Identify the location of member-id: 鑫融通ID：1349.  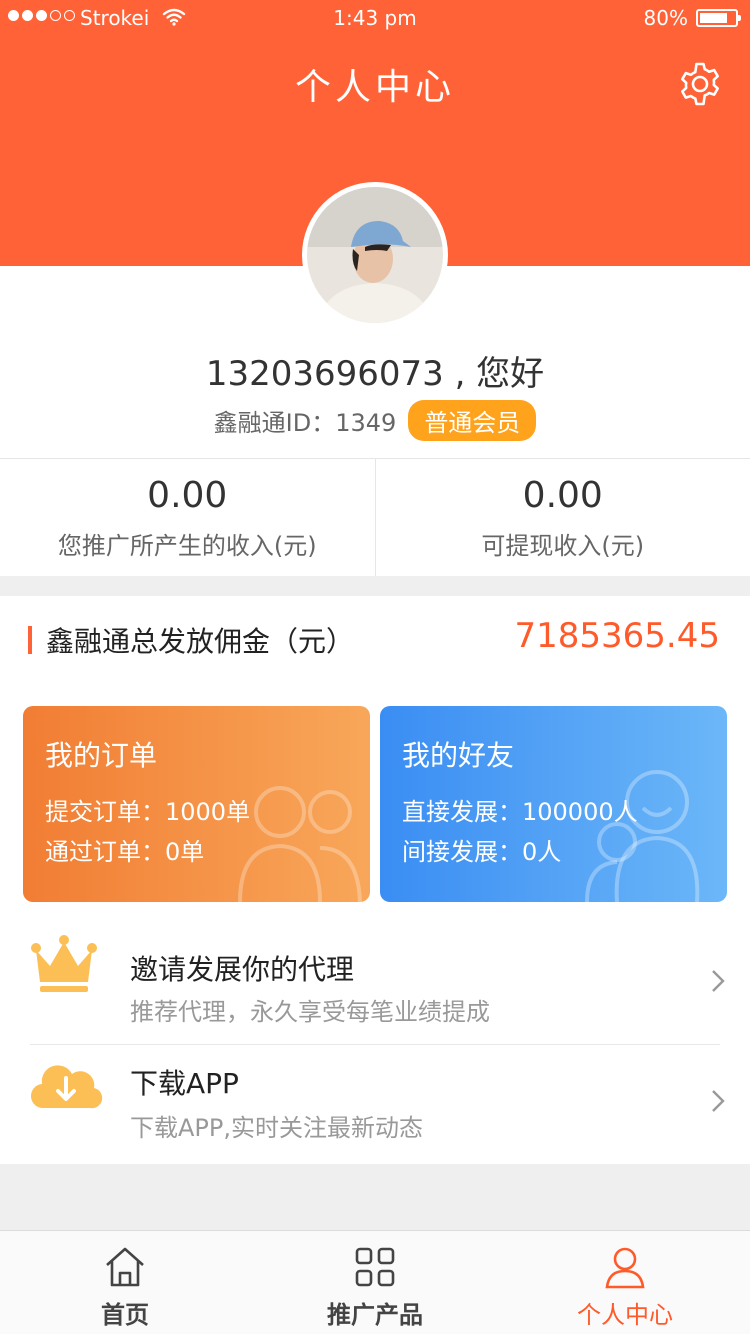
(305, 423).